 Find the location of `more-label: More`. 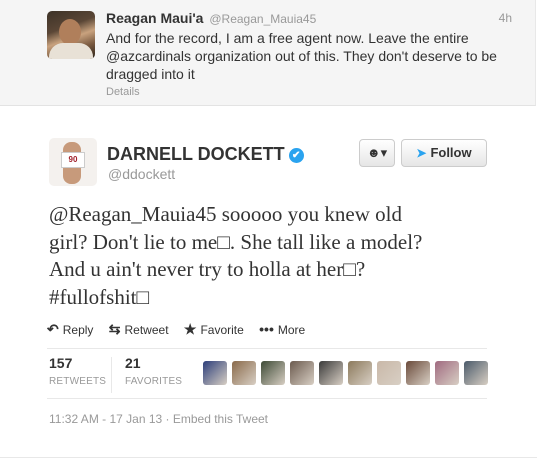

more-label: More is located at coordinates (291, 330).